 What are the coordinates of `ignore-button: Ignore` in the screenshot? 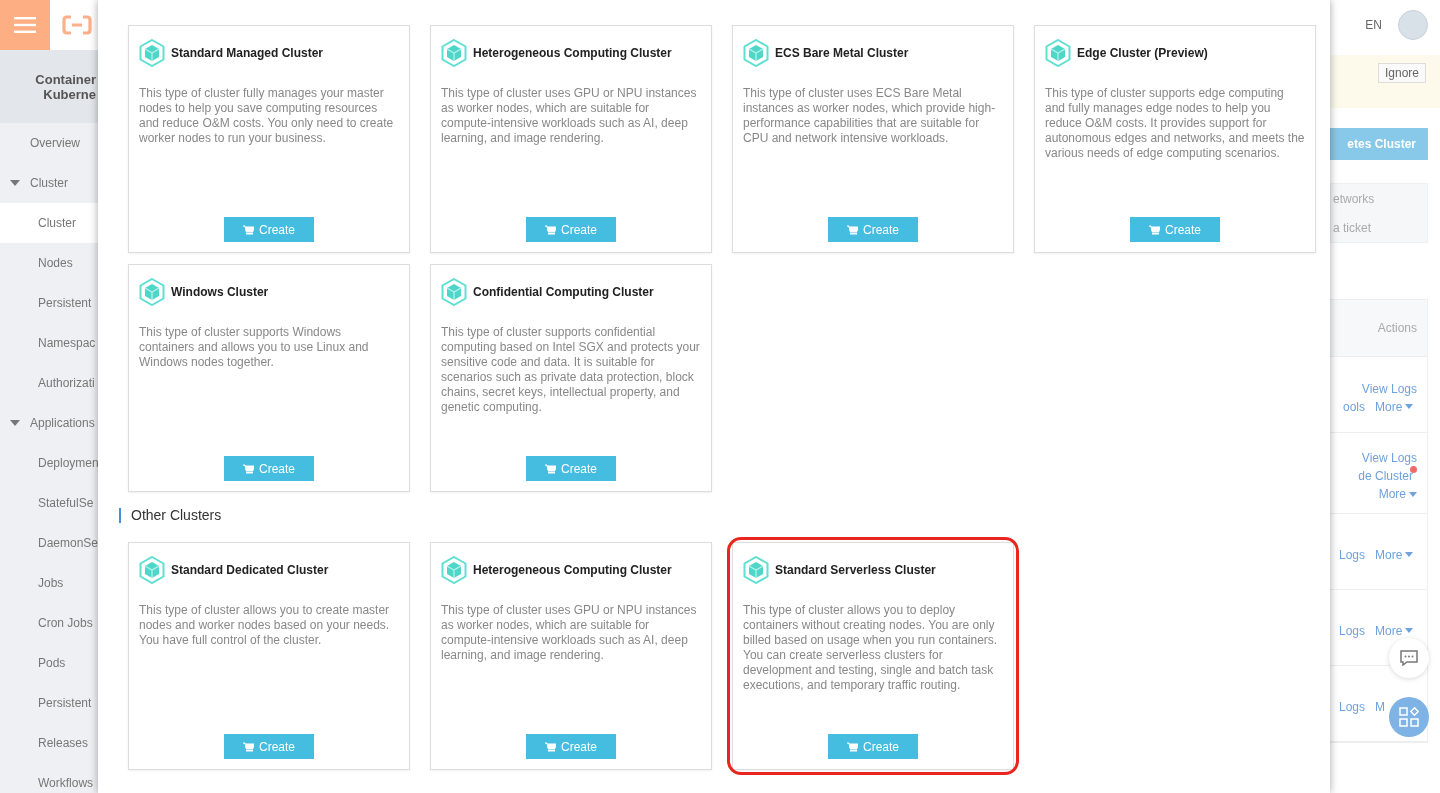 It's located at (1401, 73).